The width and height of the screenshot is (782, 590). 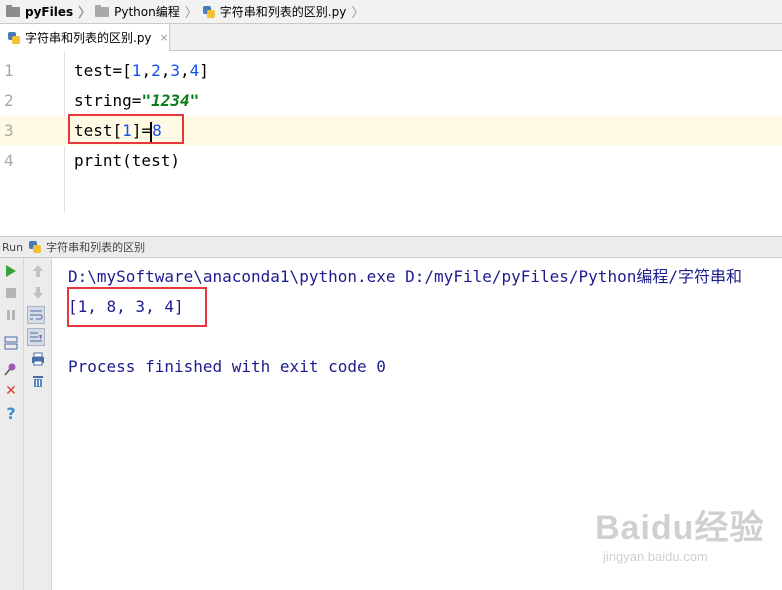 I want to click on breadcrumb-label: 字符串和列表的区别.py, so click(x=283, y=12).